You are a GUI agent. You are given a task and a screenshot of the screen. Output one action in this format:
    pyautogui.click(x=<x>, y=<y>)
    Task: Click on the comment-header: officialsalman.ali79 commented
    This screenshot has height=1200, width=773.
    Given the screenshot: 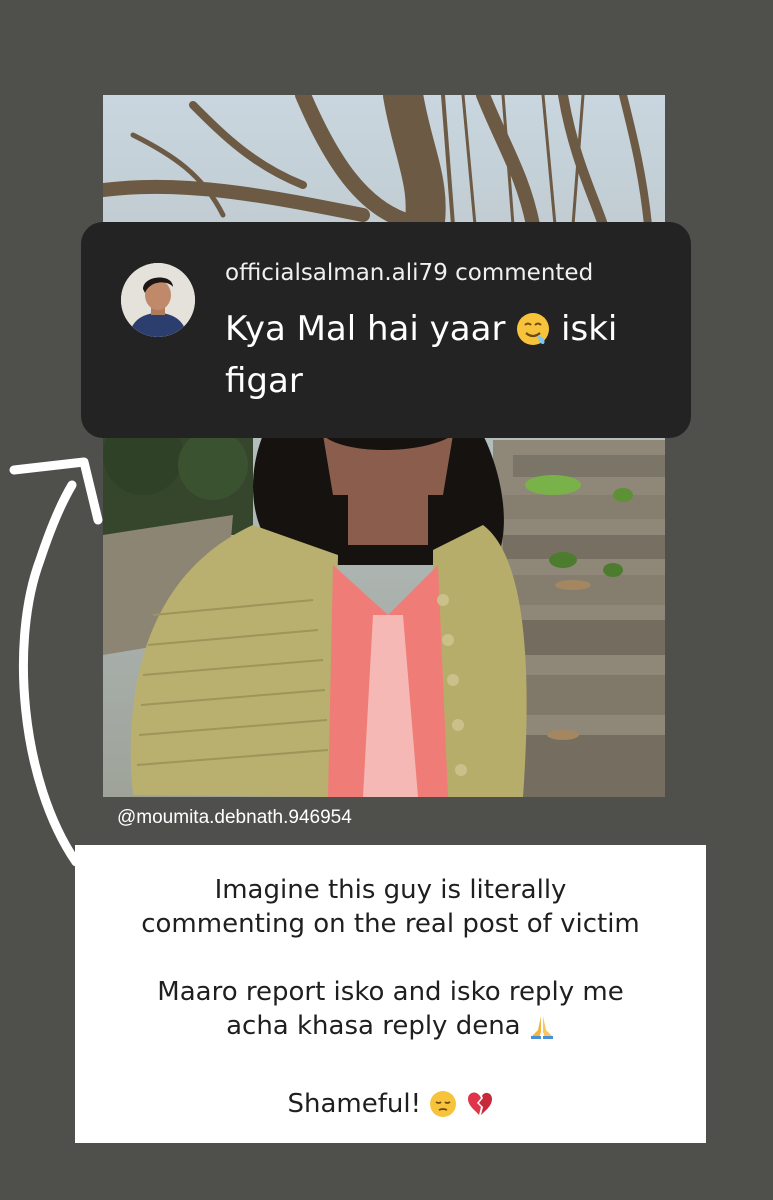 What is the action you would take?
    pyautogui.click(x=409, y=273)
    